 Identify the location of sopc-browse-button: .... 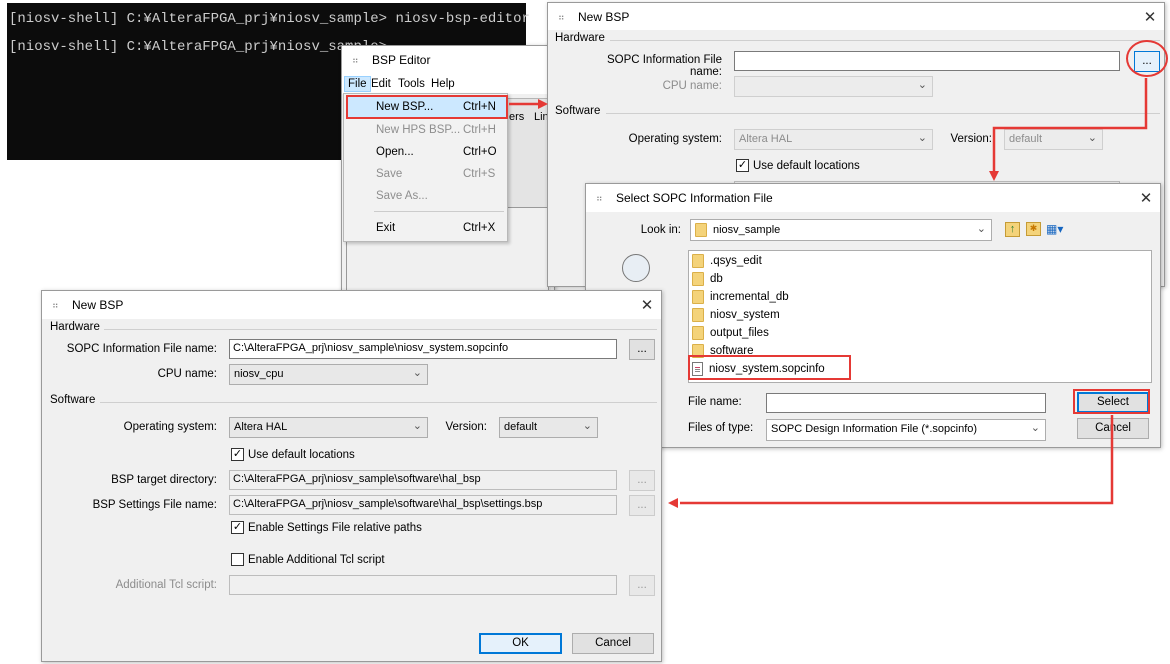
(642, 349).